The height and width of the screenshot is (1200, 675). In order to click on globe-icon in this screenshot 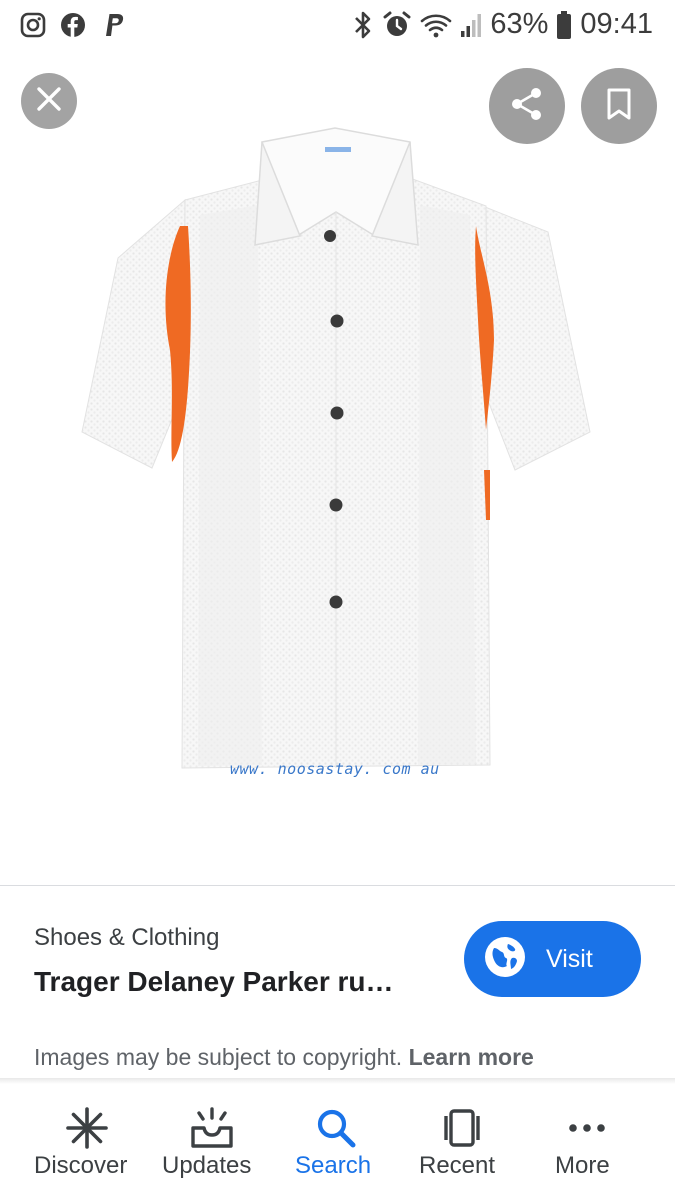, I will do `click(505, 959)`.